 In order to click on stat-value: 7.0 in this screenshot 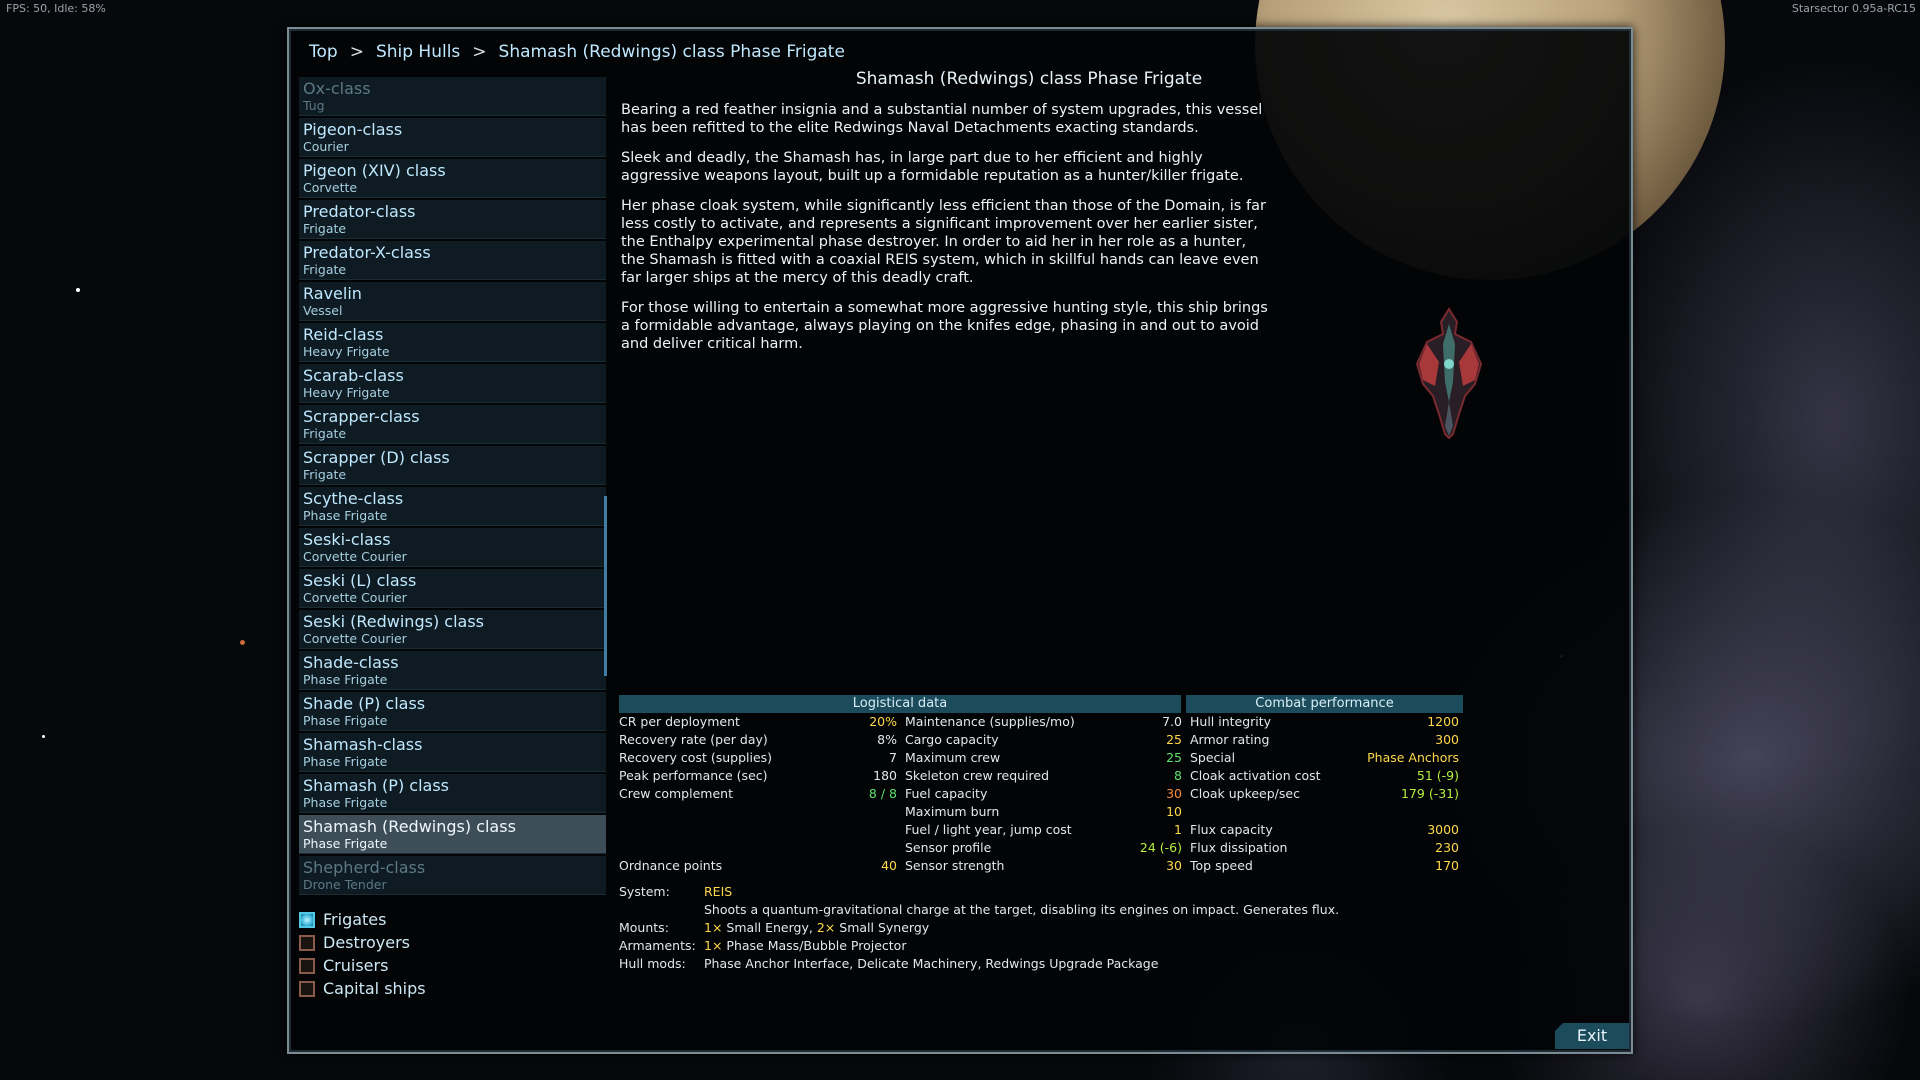, I will do `click(1172, 721)`.